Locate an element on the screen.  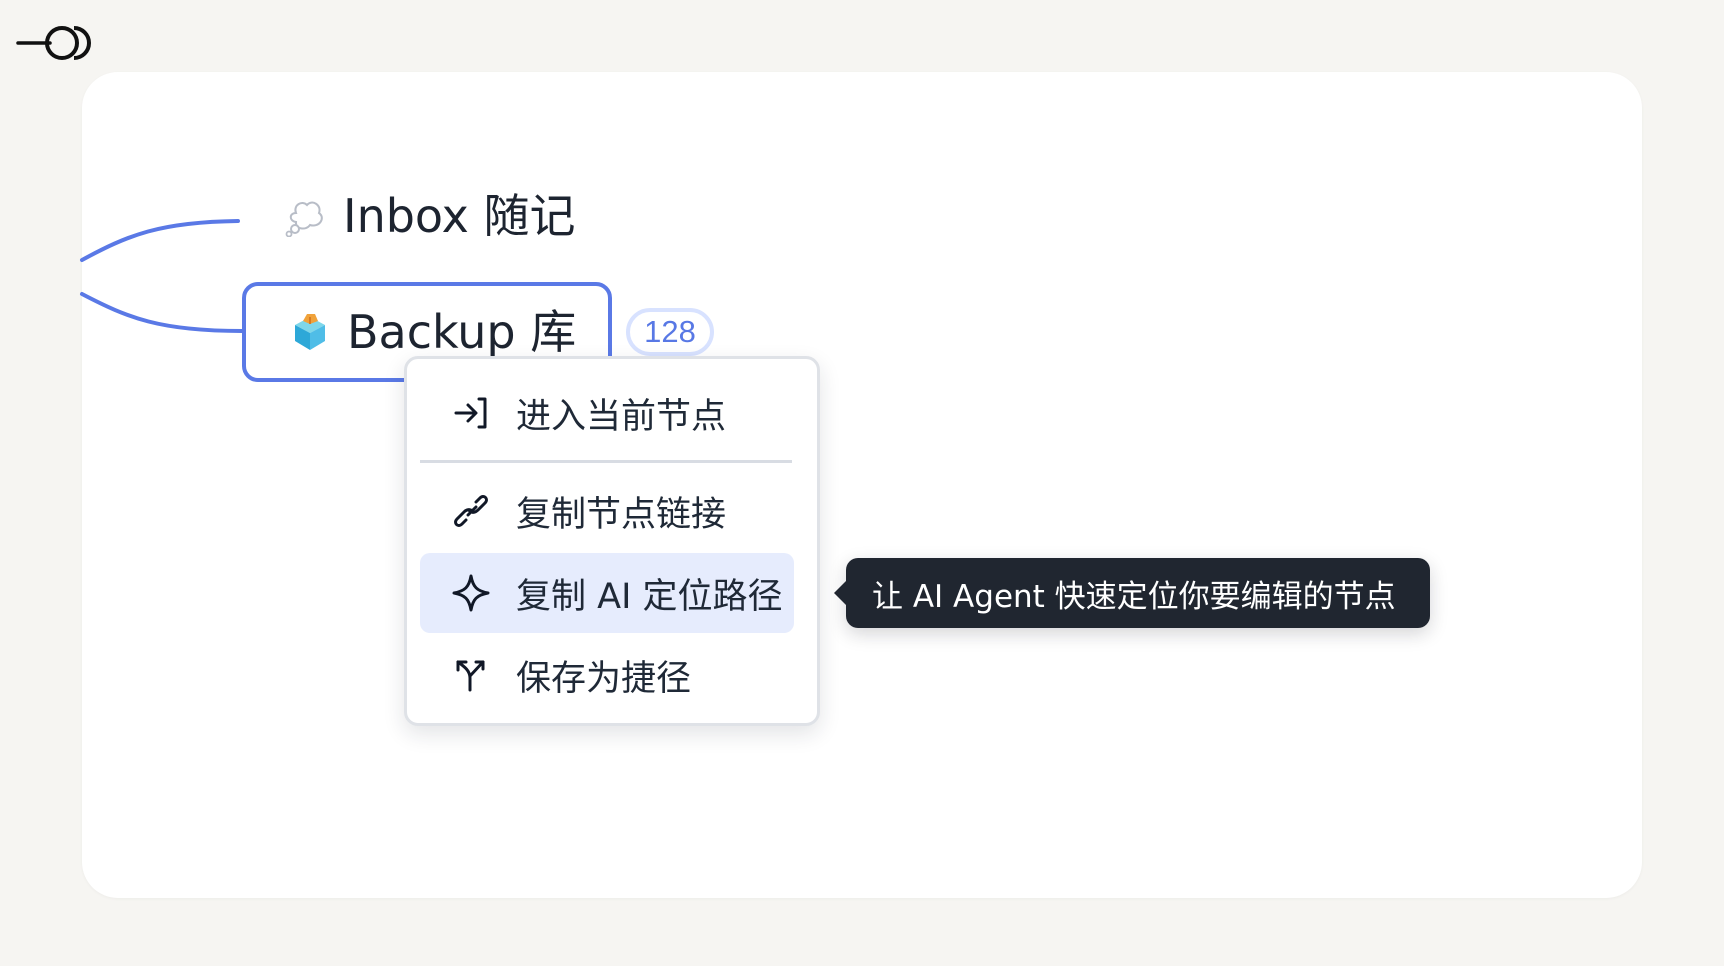
node-context-menu: 进入当前节点 复制节点链接 复制 AI 定位路径 保存为捷径 is located at coordinates (612, 541).